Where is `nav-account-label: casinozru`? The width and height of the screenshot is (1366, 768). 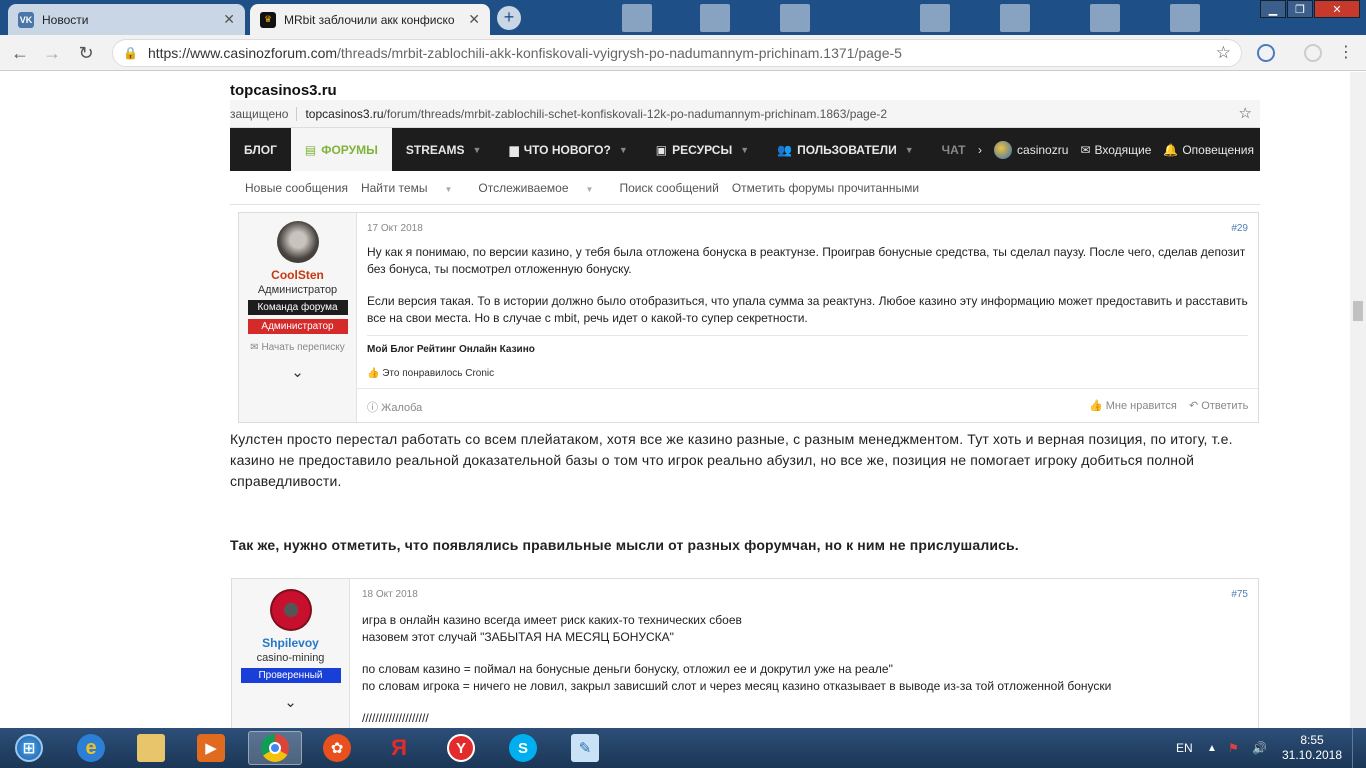 nav-account-label: casinozru is located at coordinates (1043, 149).